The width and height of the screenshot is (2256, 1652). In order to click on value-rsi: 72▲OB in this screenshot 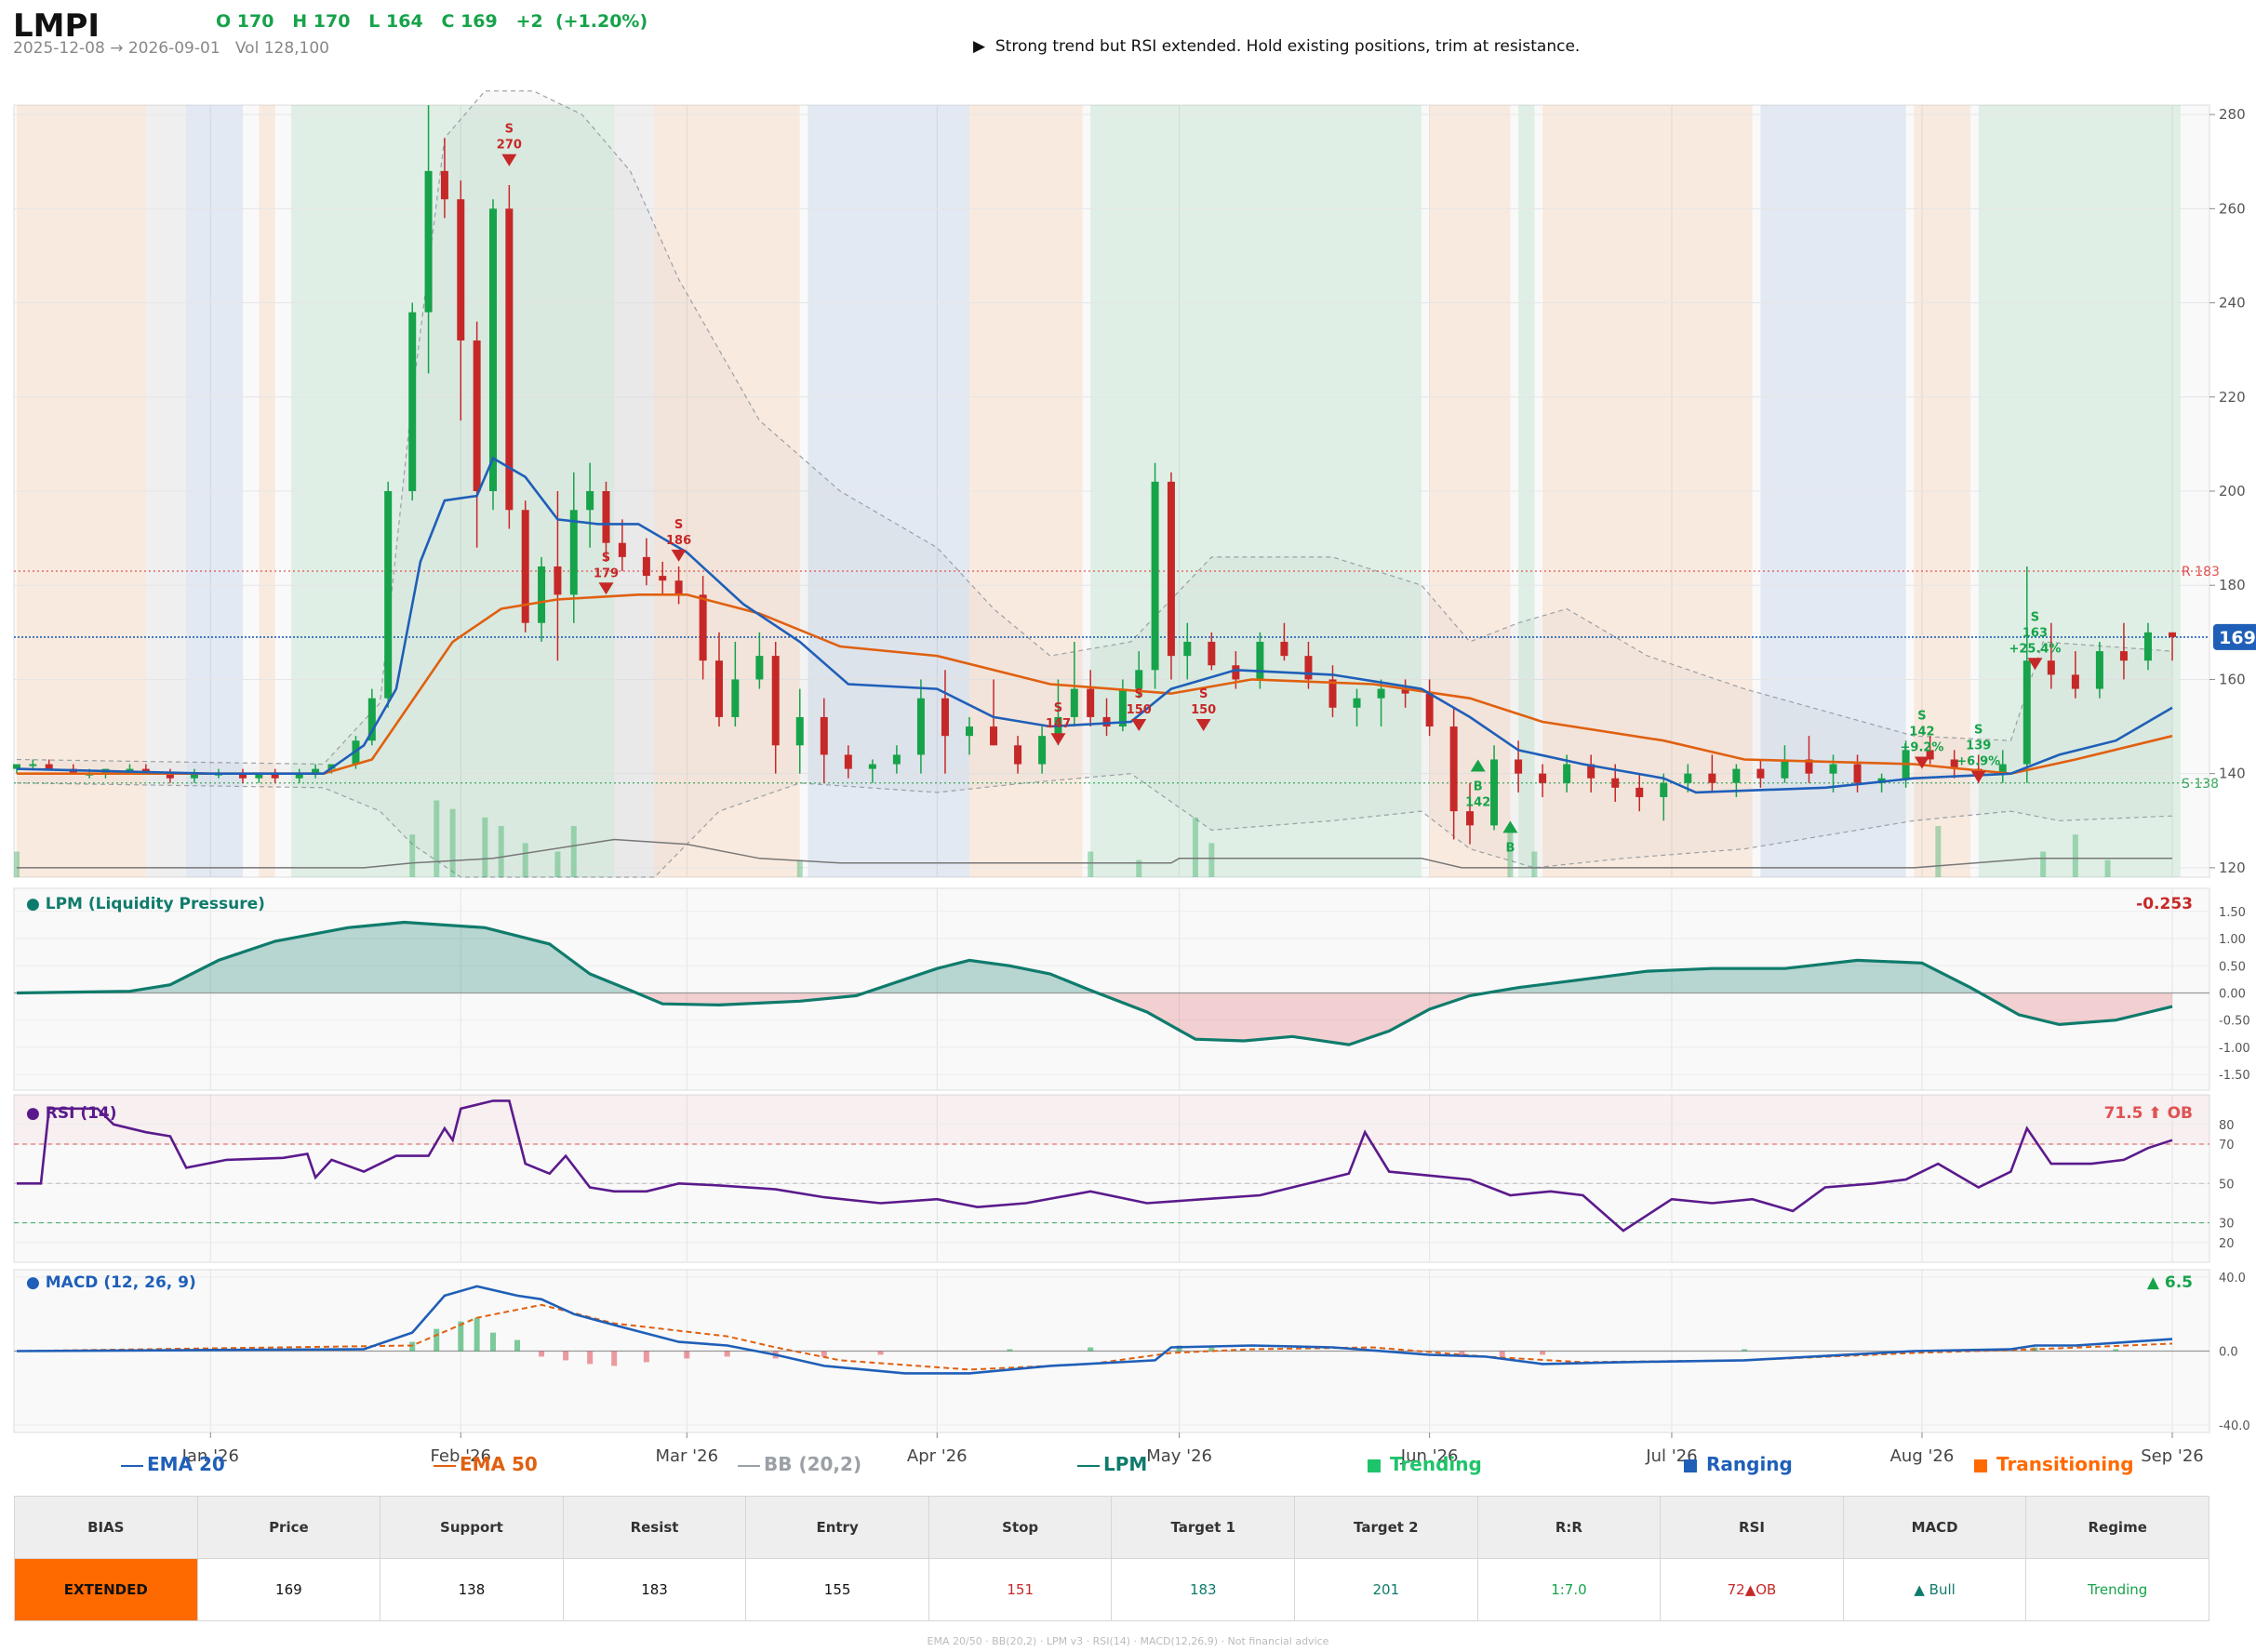, I will do `click(1752, 1589)`.